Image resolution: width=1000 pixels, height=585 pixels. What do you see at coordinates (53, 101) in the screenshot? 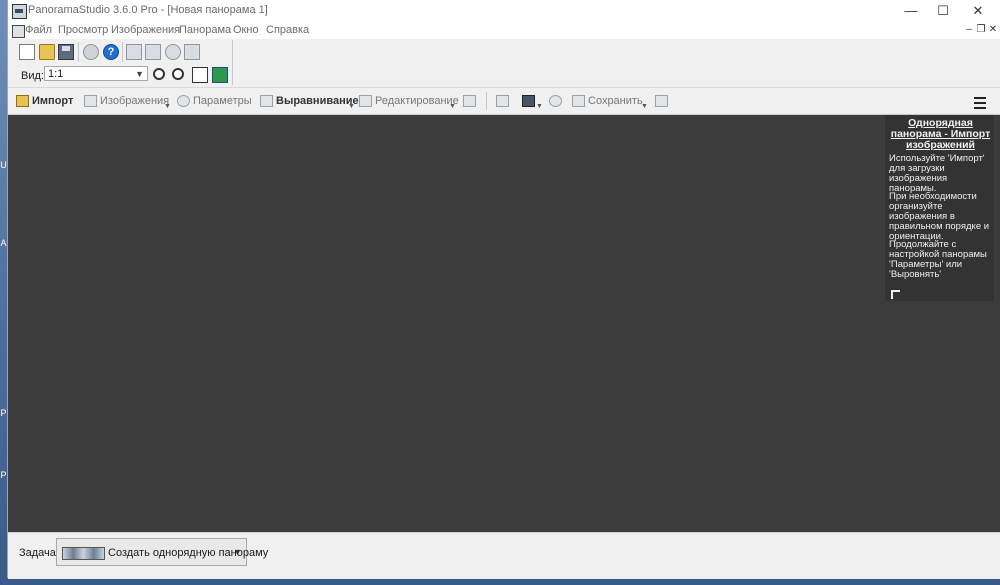
I see `workflow-import-label: Импорт` at bounding box center [53, 101].